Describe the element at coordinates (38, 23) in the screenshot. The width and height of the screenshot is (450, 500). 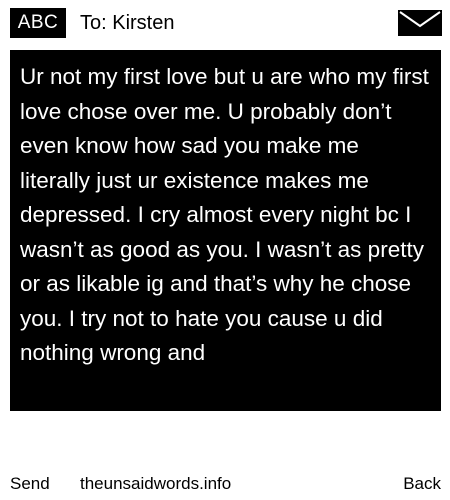
I see `input-mode-badge: ABC` at that location.